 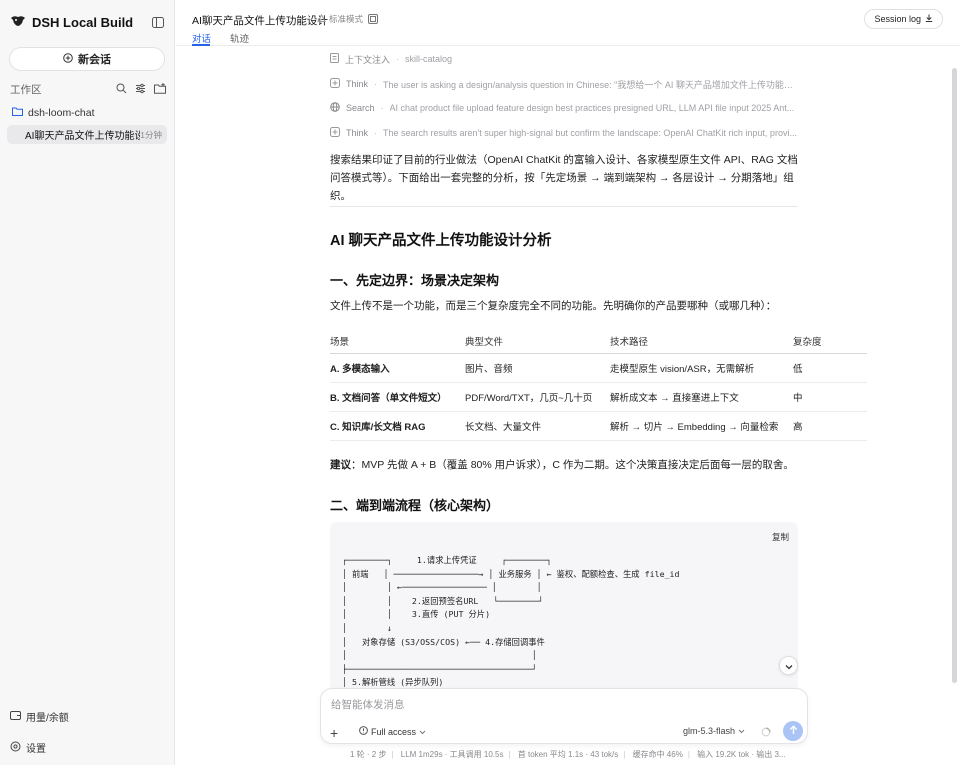 I want to click on expand-icon, so click(x=373, y=20).